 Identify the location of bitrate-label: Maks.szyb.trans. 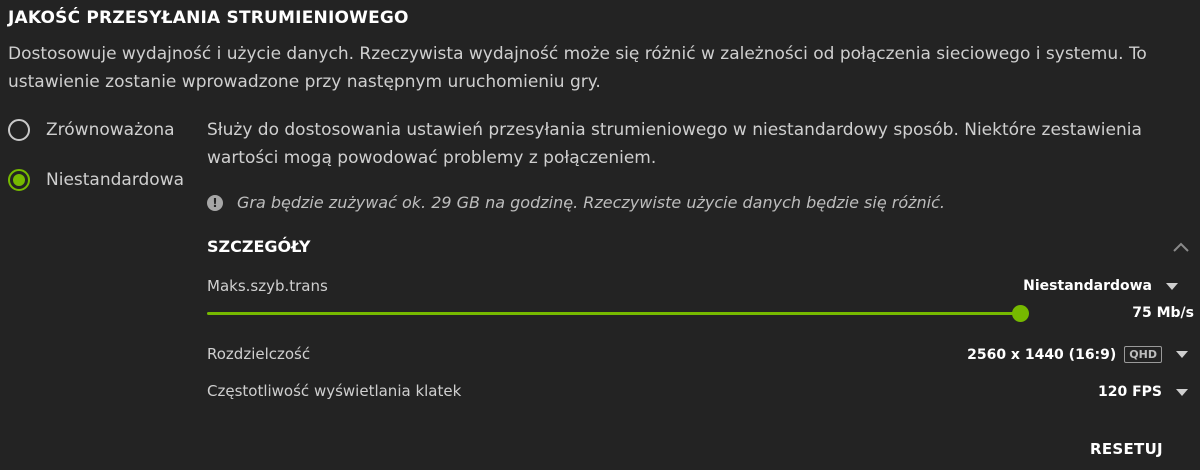
(267, 286).